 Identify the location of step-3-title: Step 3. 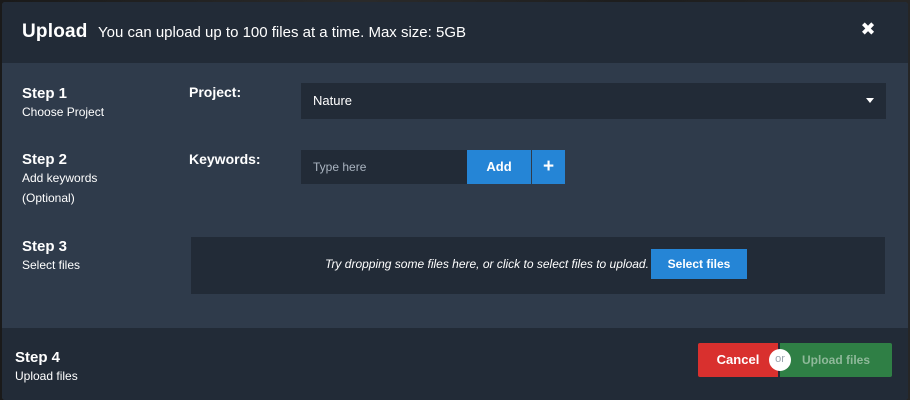
(45, 246).